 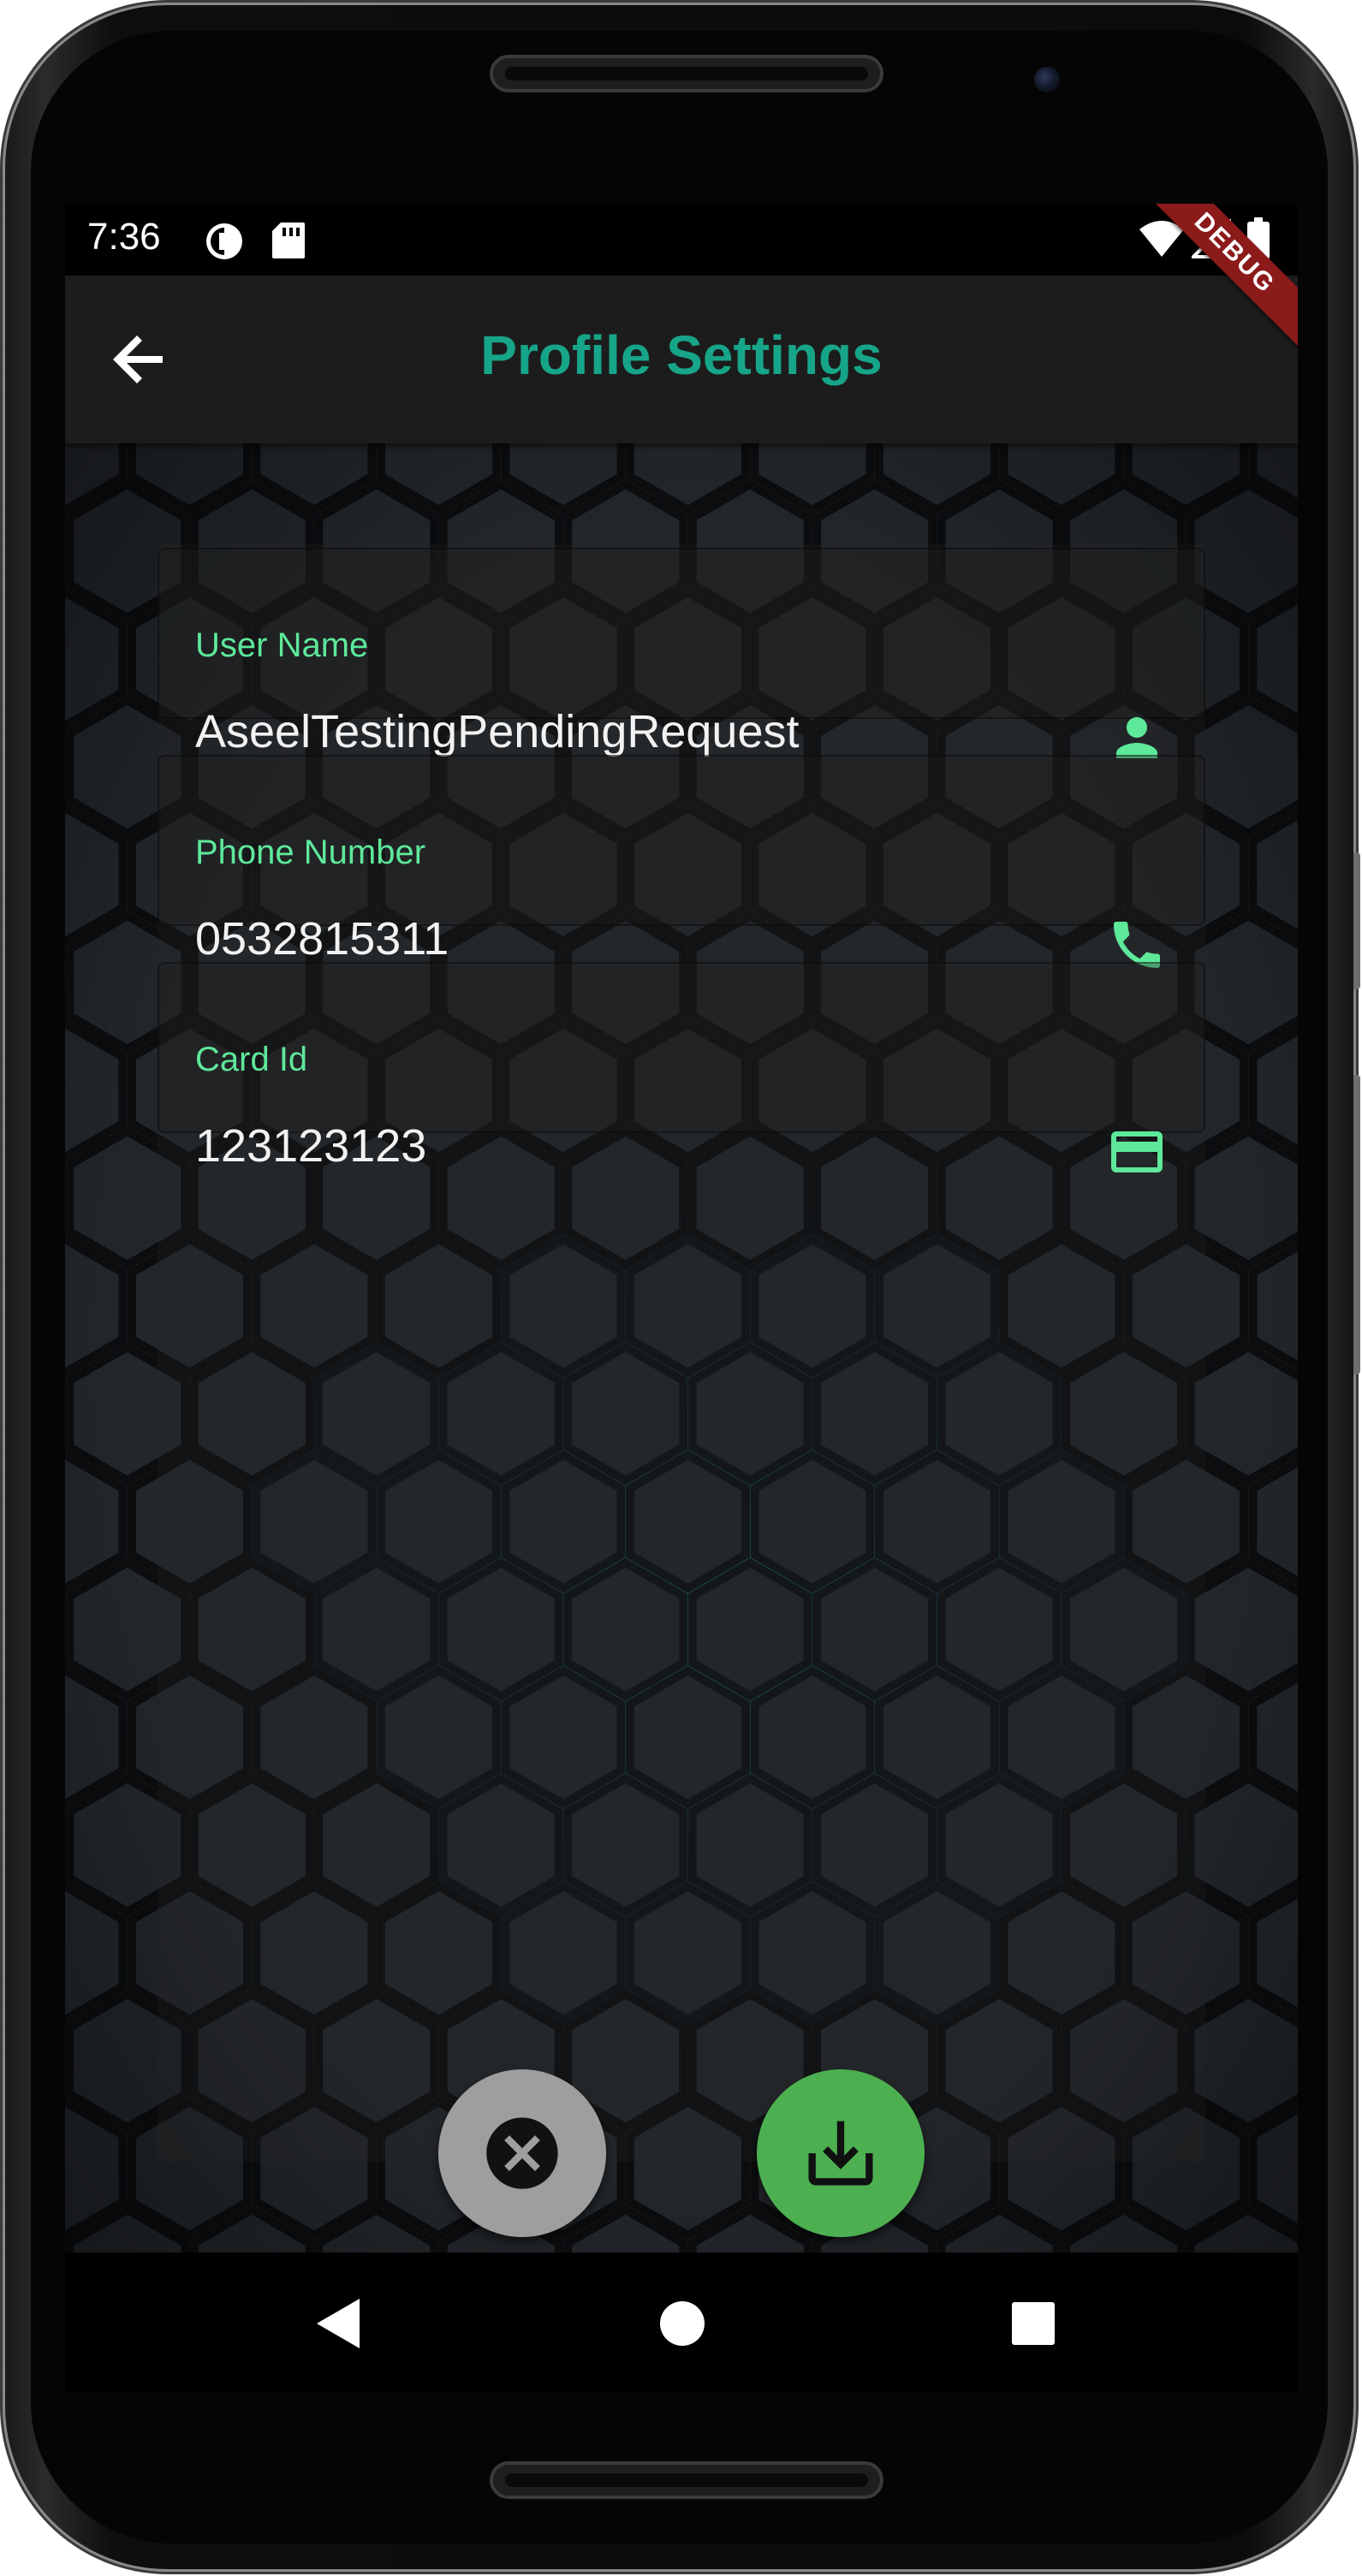 I want to click on cancel-button, so click(x=522, y=2153).